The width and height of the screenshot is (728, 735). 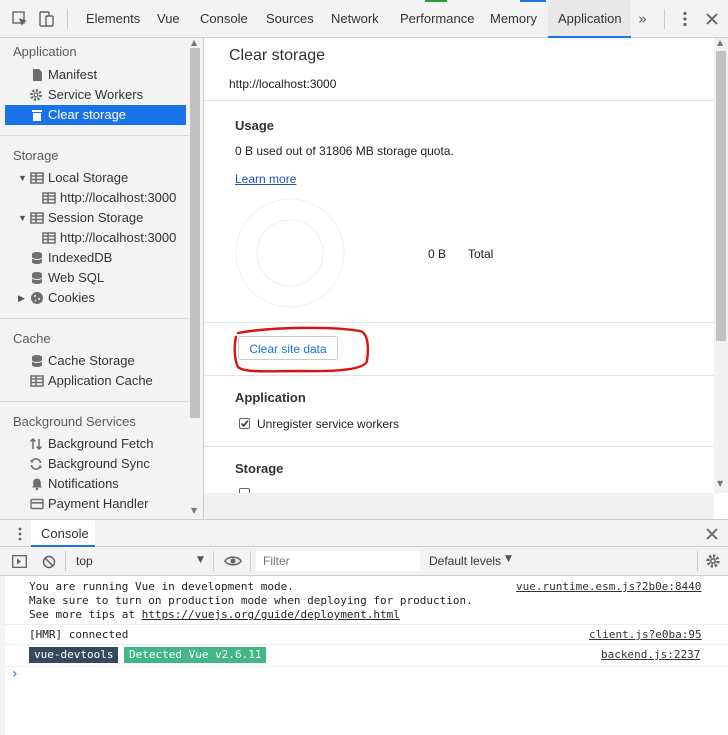 What do you see at coordinates (338, 561) in the screenshot?
I see `console-filter-input` at bounding box center [338, 561].